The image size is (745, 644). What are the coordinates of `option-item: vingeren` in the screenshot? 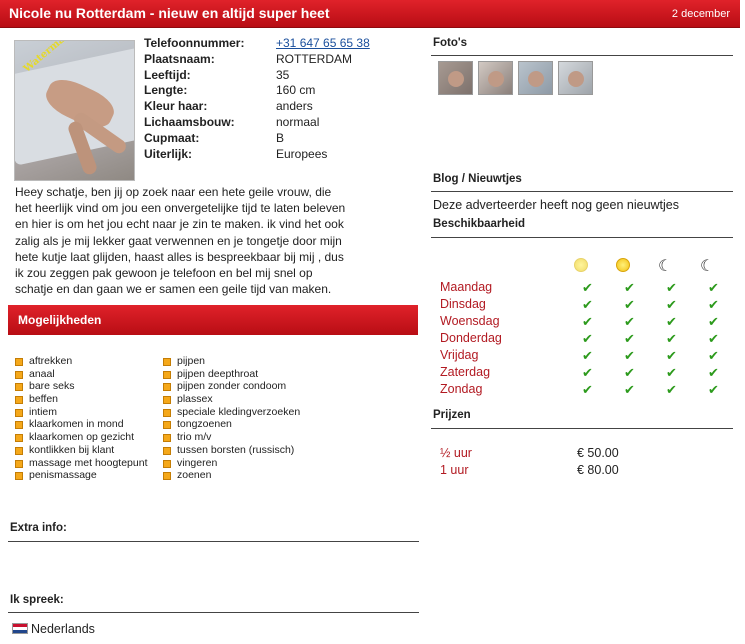 It's located at (231, 463).